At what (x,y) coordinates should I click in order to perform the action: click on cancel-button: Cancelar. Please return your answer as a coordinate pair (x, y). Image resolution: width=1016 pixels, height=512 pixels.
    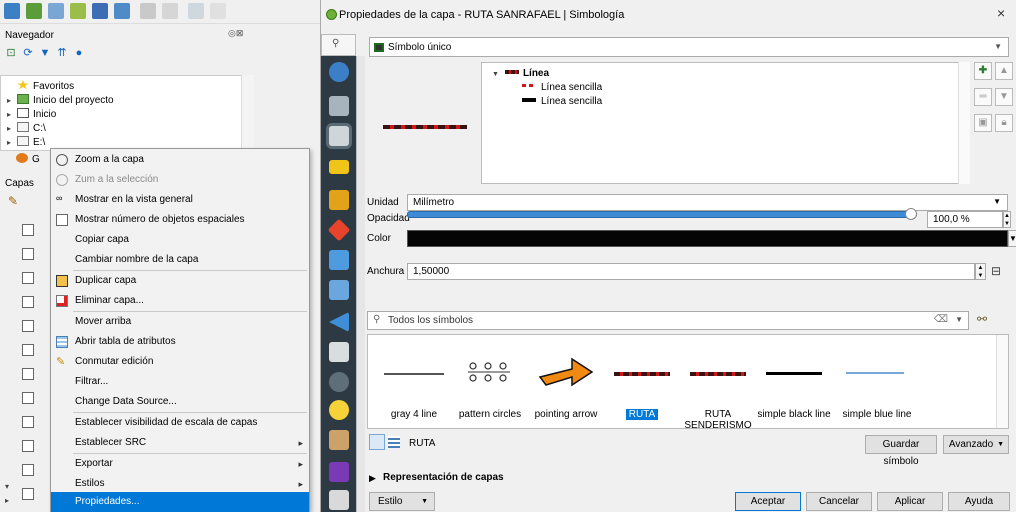
    Looking at the image, I should click on (839, 501).